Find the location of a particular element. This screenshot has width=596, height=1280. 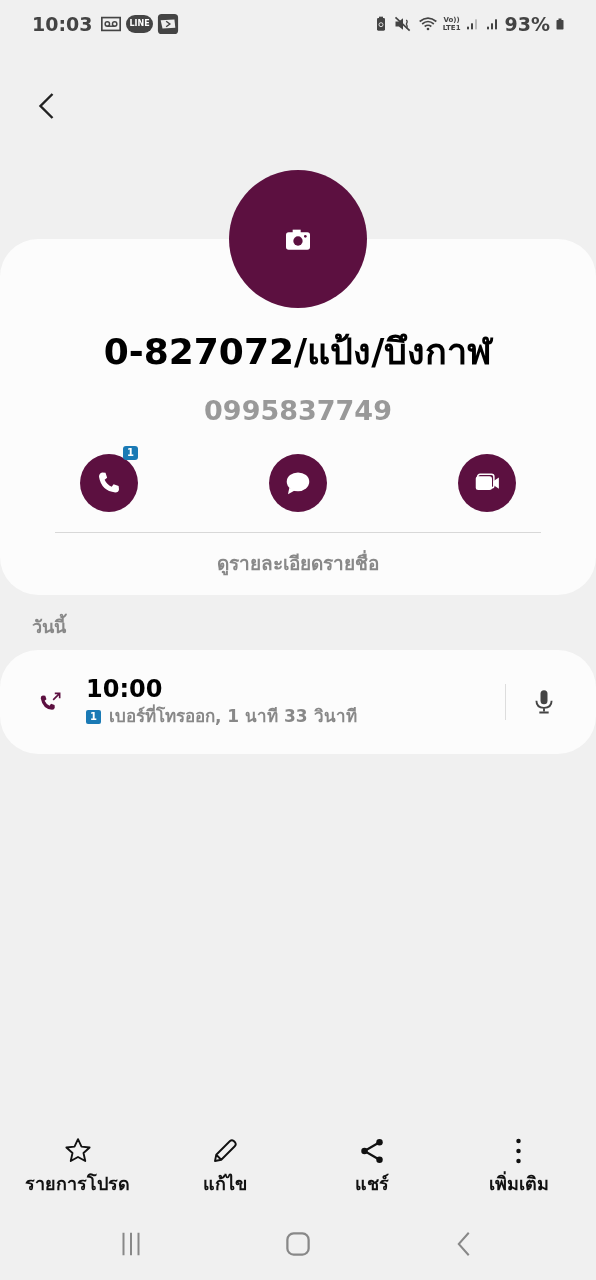

message-button is located at coordinates (298, 482).